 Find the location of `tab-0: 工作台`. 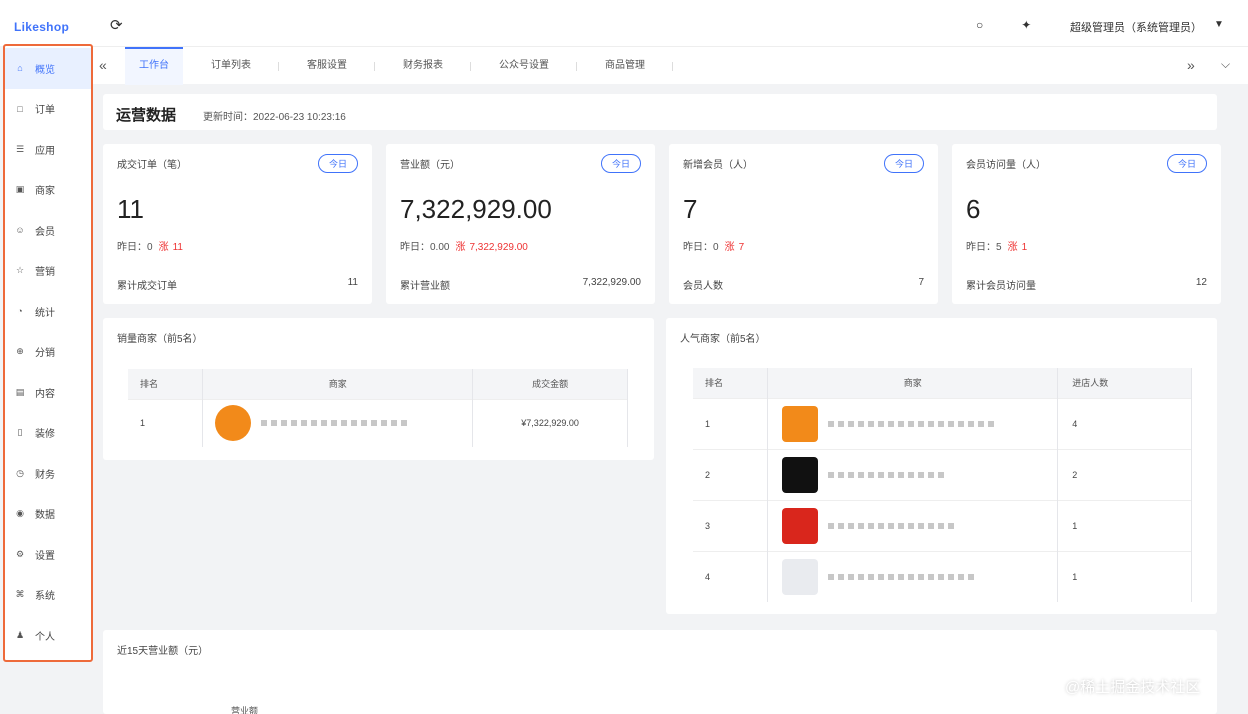

tab-0: 工作台 is located at coordinates (154, 66).